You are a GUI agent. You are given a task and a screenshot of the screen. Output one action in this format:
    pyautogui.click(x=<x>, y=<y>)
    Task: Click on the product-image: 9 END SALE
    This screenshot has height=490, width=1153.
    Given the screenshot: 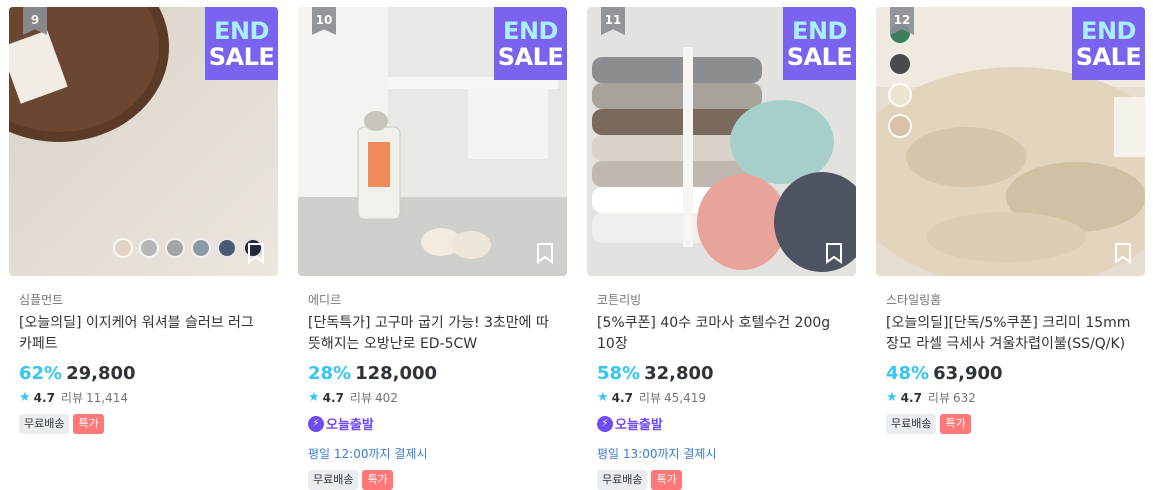 What is the action you would take?
    pyautogui.click(x=143, y=141)
    